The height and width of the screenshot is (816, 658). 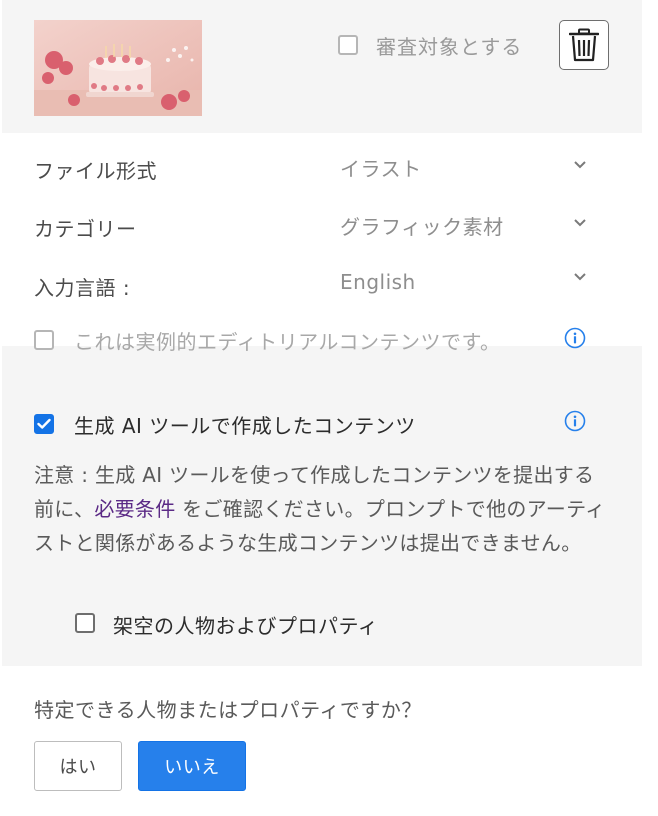 What do you see at coordinates (118, 68) in the screenshot?
I see `asset-thumbnail` at bounding box center [118, 68].